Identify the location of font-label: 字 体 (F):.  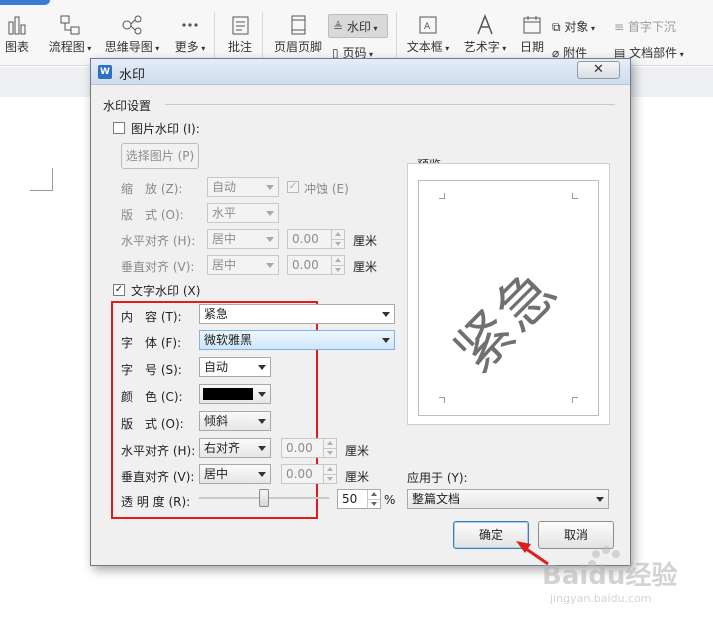
(151, 343).